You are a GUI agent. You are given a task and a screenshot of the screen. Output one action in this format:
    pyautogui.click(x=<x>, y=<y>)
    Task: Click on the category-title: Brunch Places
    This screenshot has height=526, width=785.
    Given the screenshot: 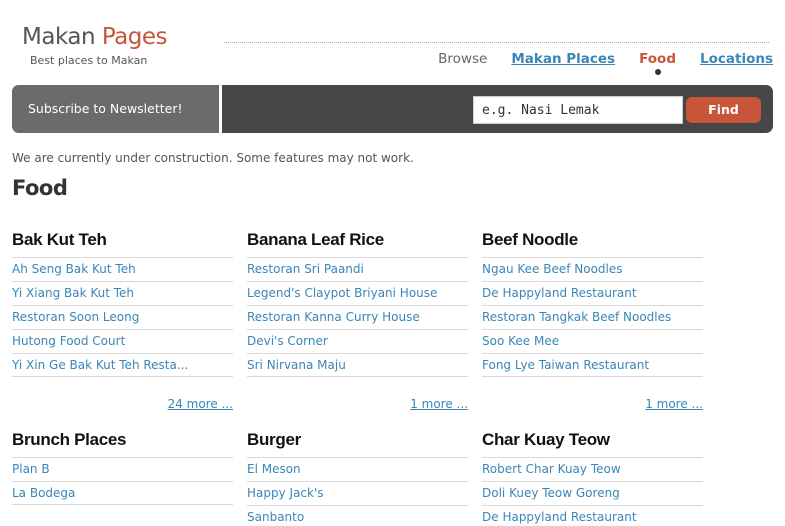 What is the action you would take?
    pyautogui.click(x=69, y=439)
    